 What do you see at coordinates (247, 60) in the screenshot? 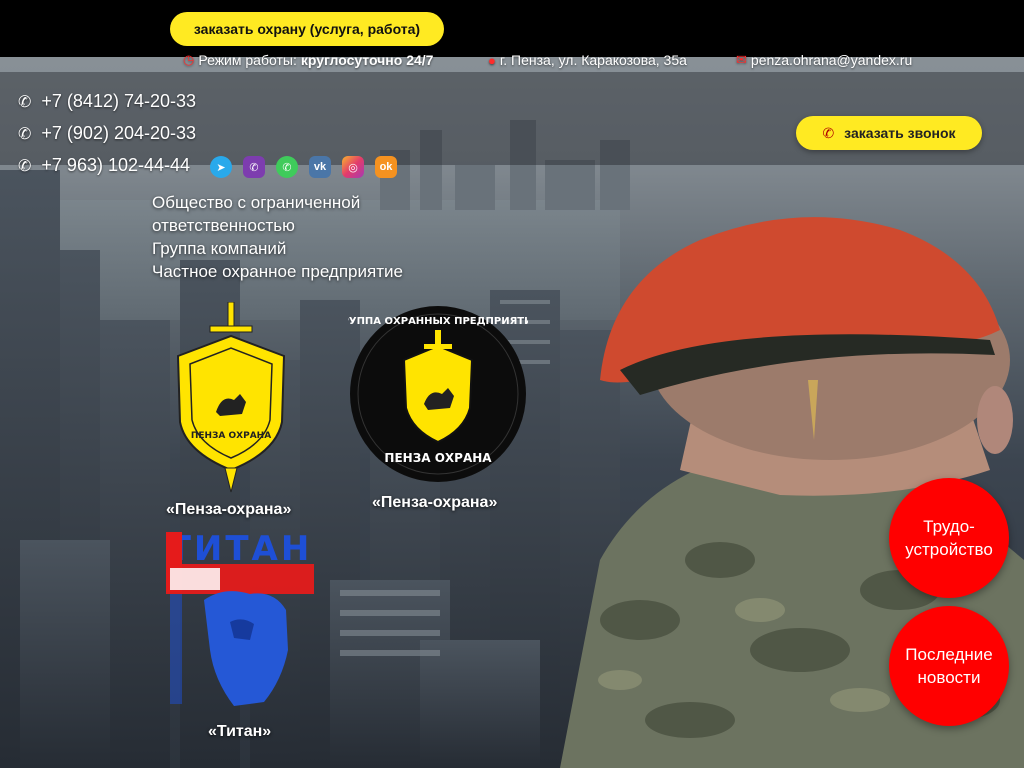
I see `hours-label: Режим работы:` at bounding box center [247, 60].